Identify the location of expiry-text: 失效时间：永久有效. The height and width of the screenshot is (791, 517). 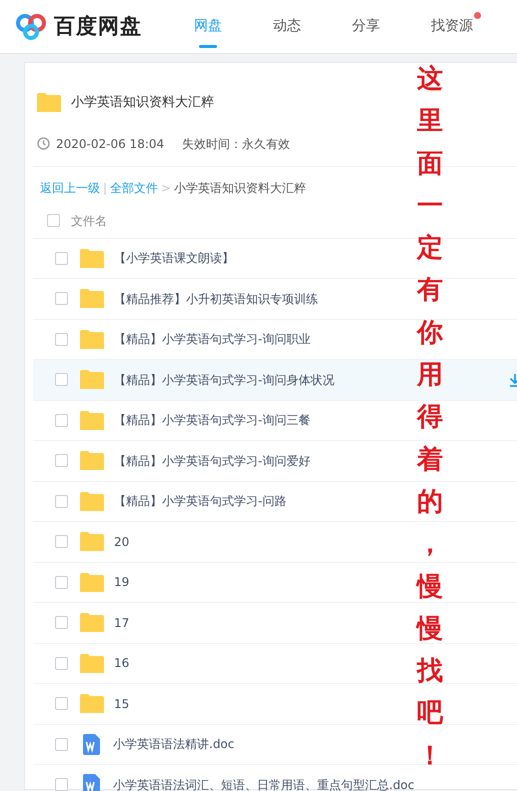
(236, 144).